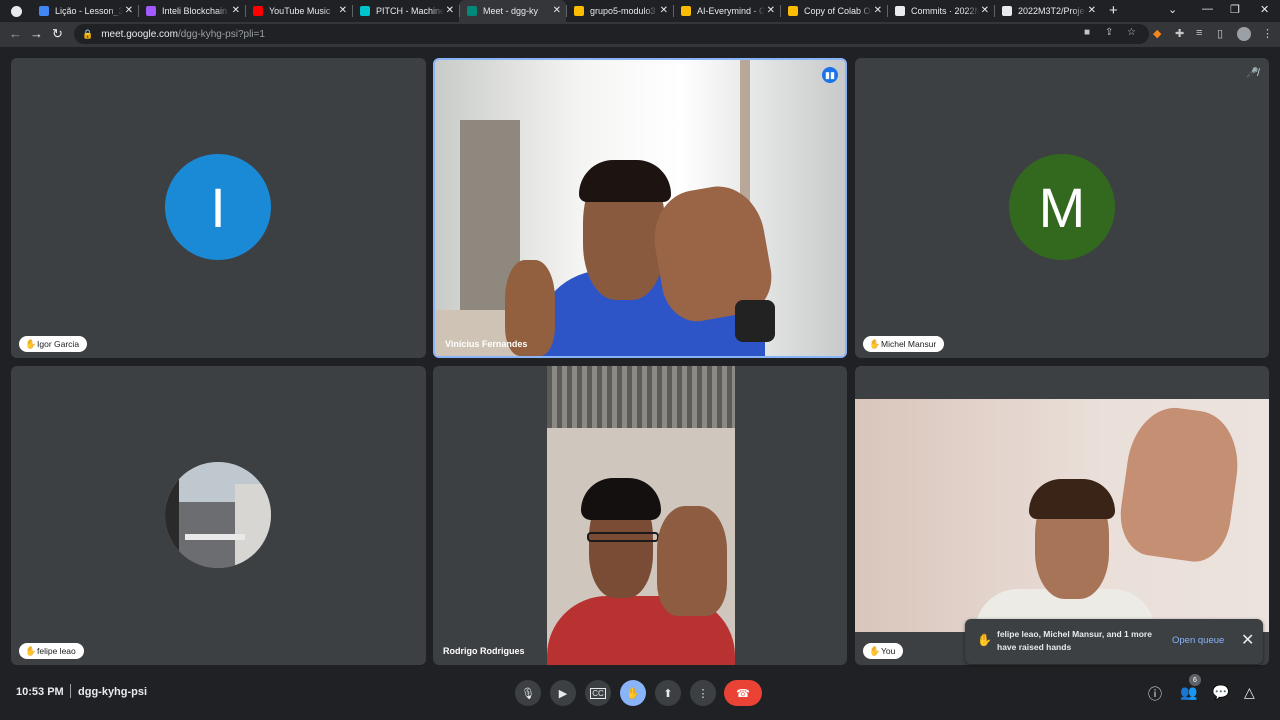  I want to click on minimize-button: —, so click(1207, 9).